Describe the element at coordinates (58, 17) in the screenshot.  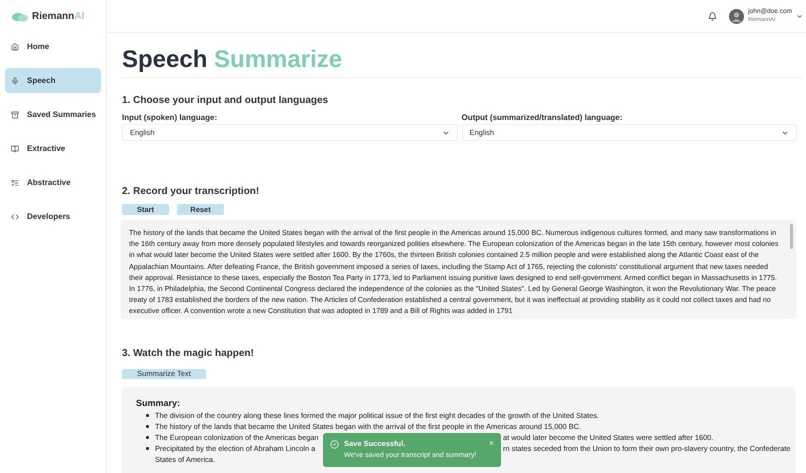
I see `app-name: RiemannAI` at that location.